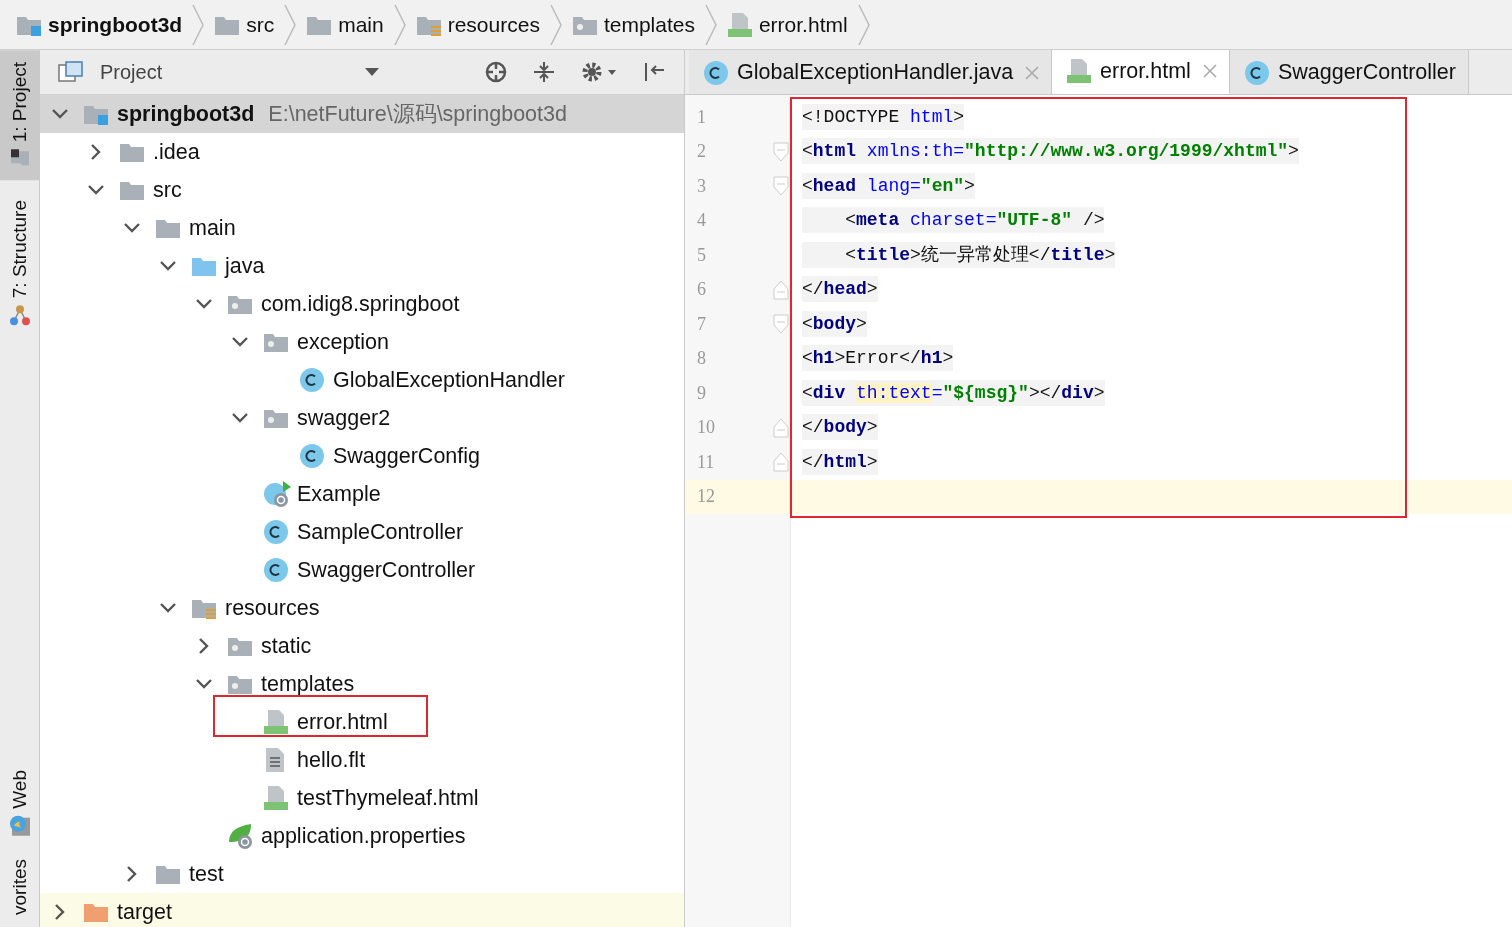  Describe the element at coordinates (706, 462) in the screenshot. I see `line-number: 11` at that location.